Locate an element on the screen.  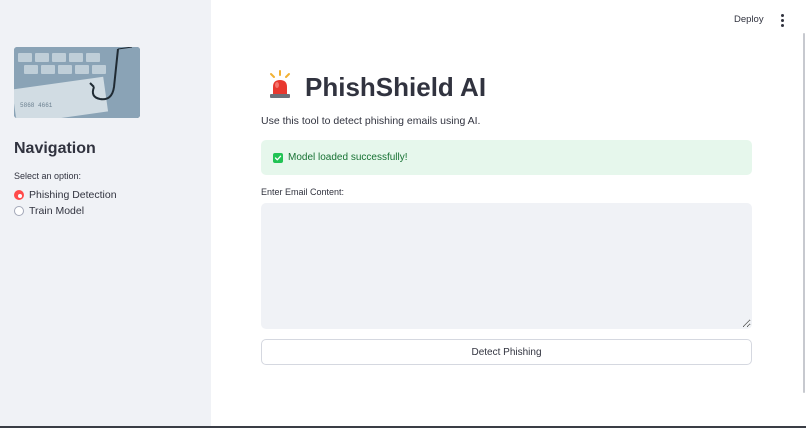
svg-text: 5868 4661 is located at coordinates (36, 105).